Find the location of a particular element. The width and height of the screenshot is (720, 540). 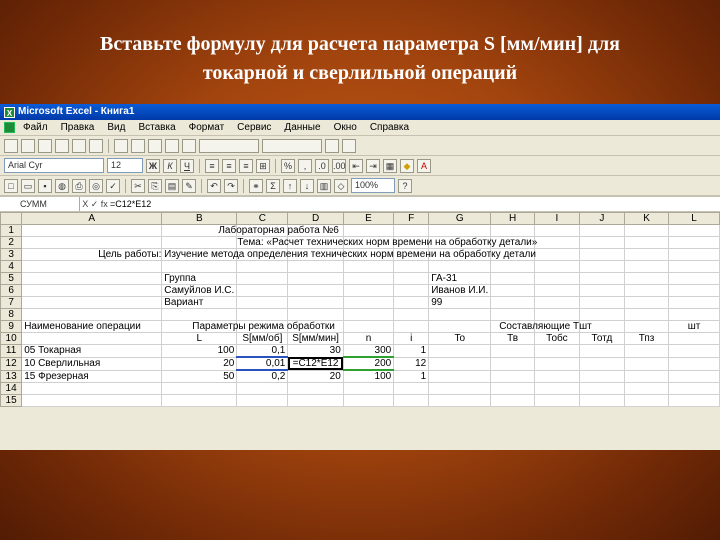

menu-help: Справка is located at coordinates (389, 127).